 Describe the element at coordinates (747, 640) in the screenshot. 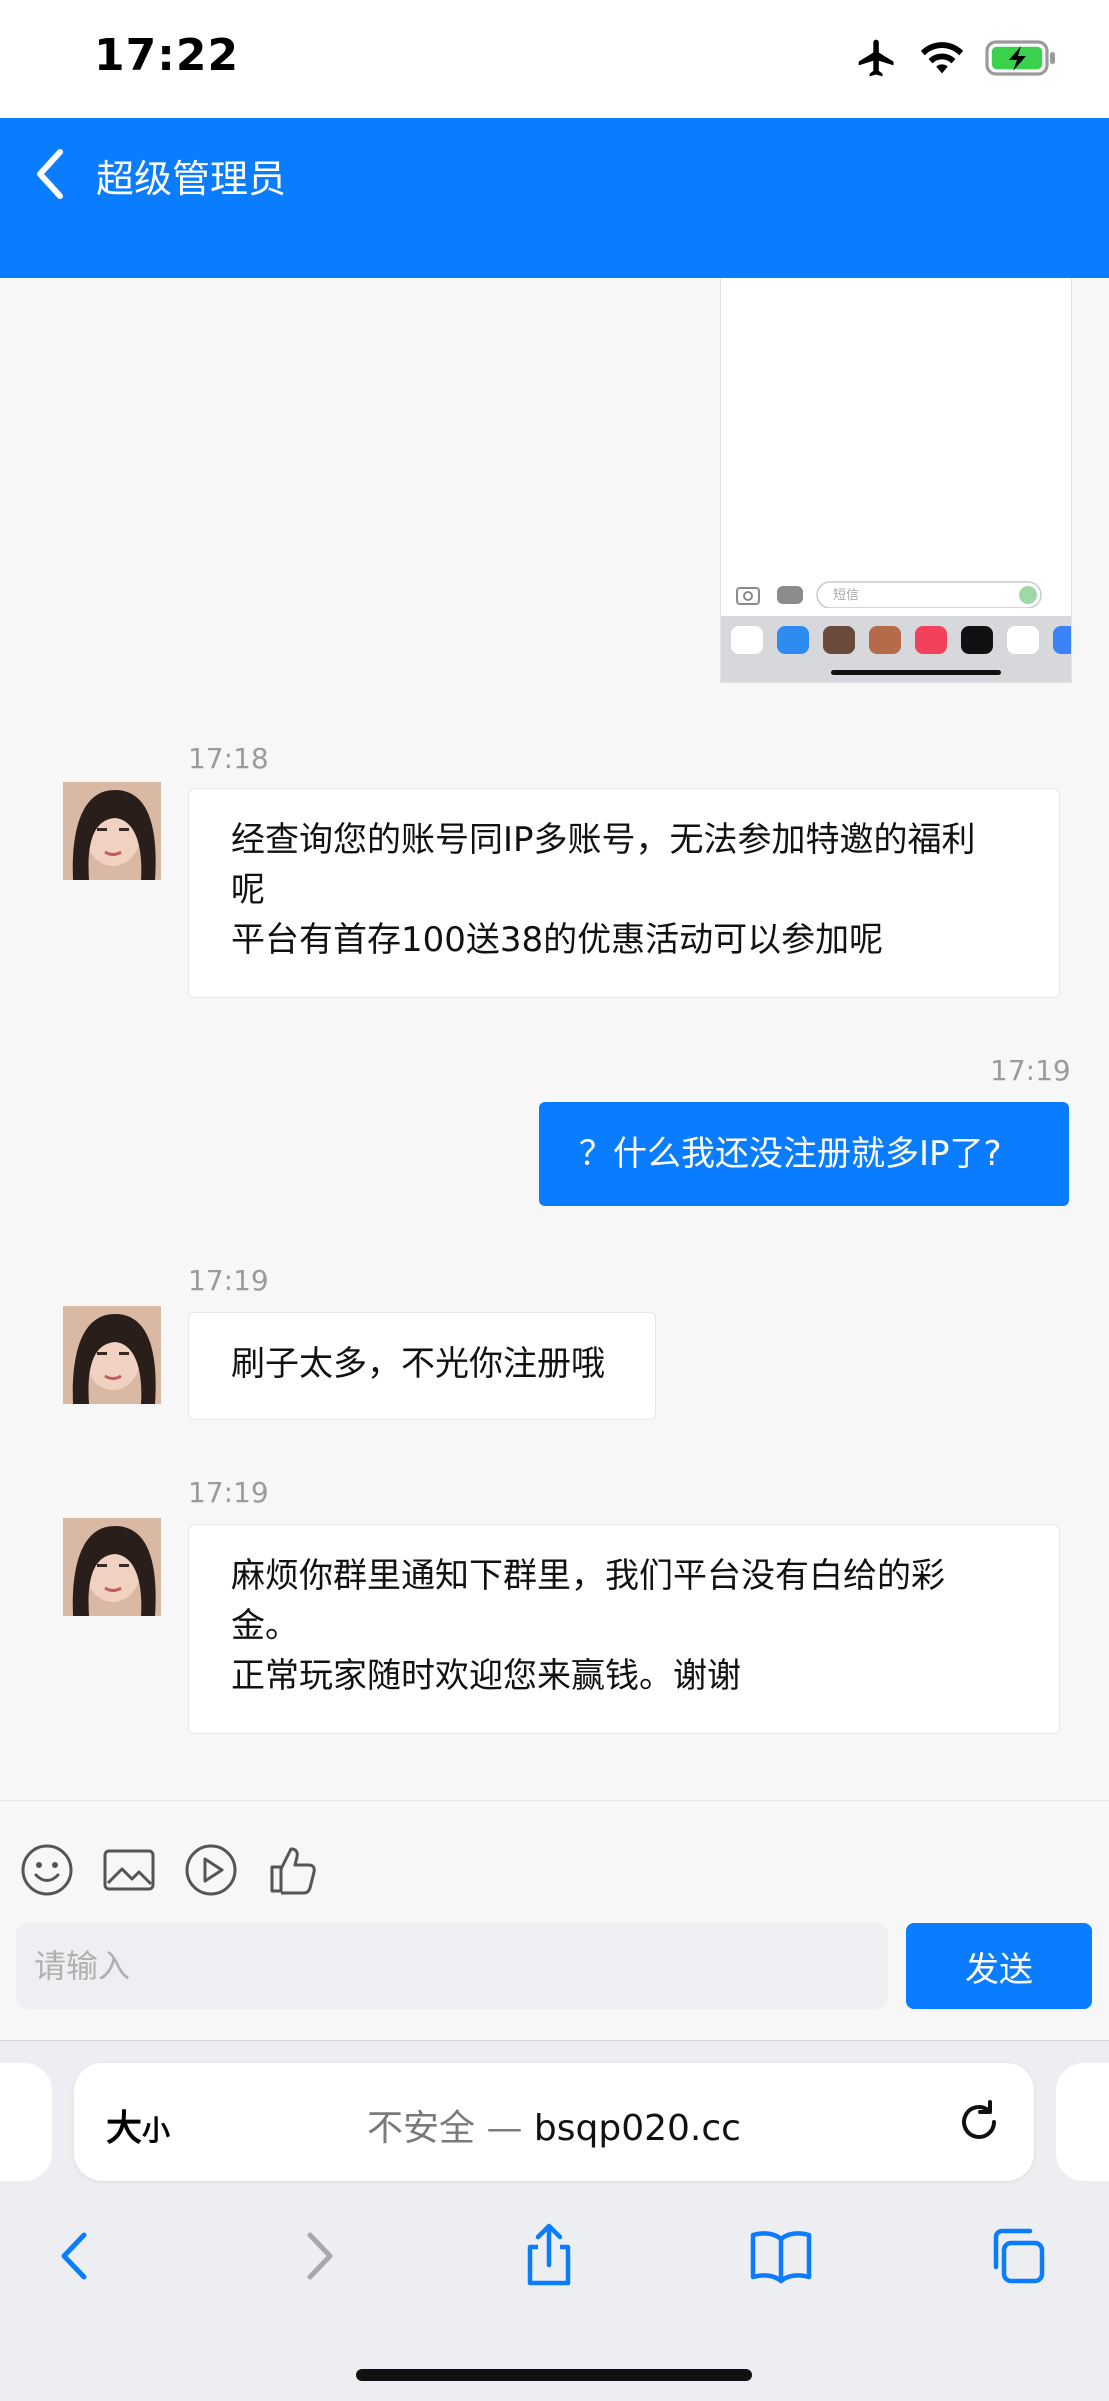

I see `photos-app-icon` at that location.